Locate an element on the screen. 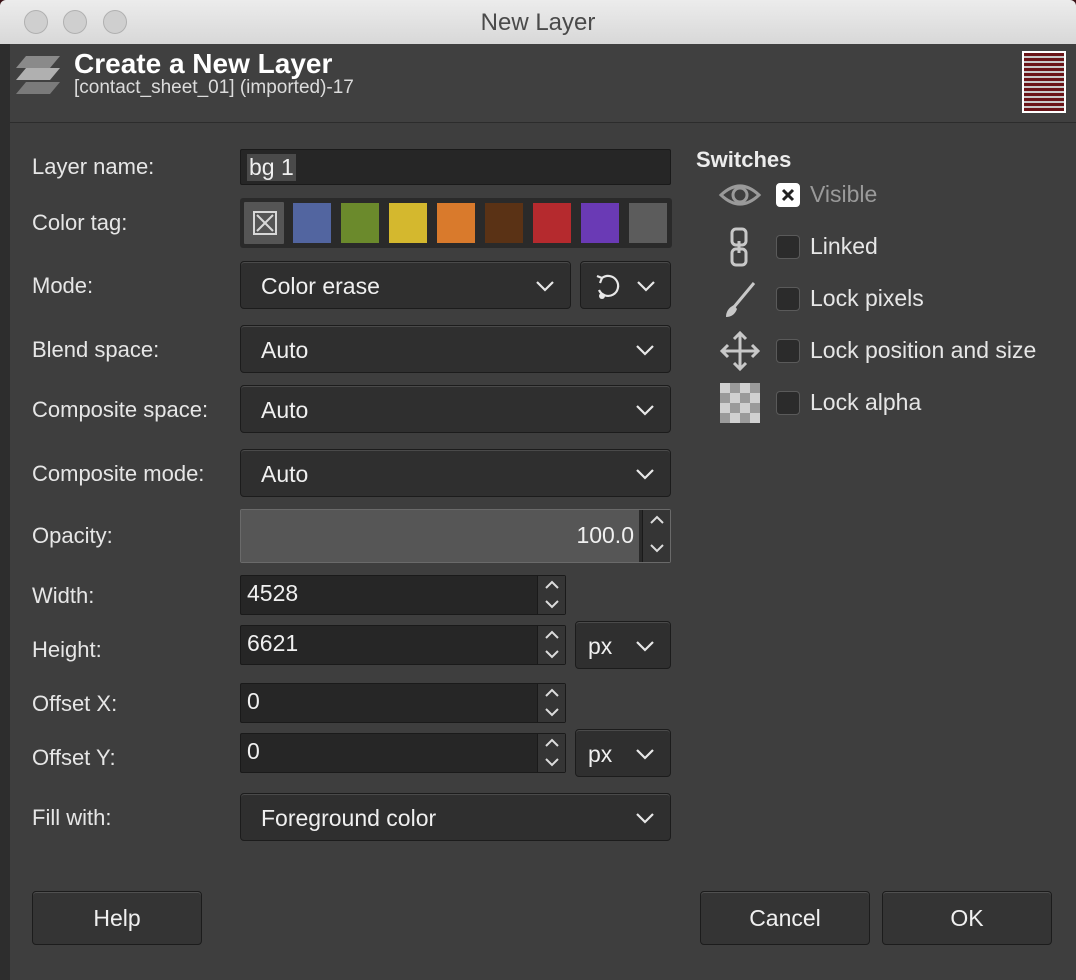 Image resolution: width=1076 pixels, height=980 pixels. lock-alpha-checkbox is located at coordinates (788, 403).